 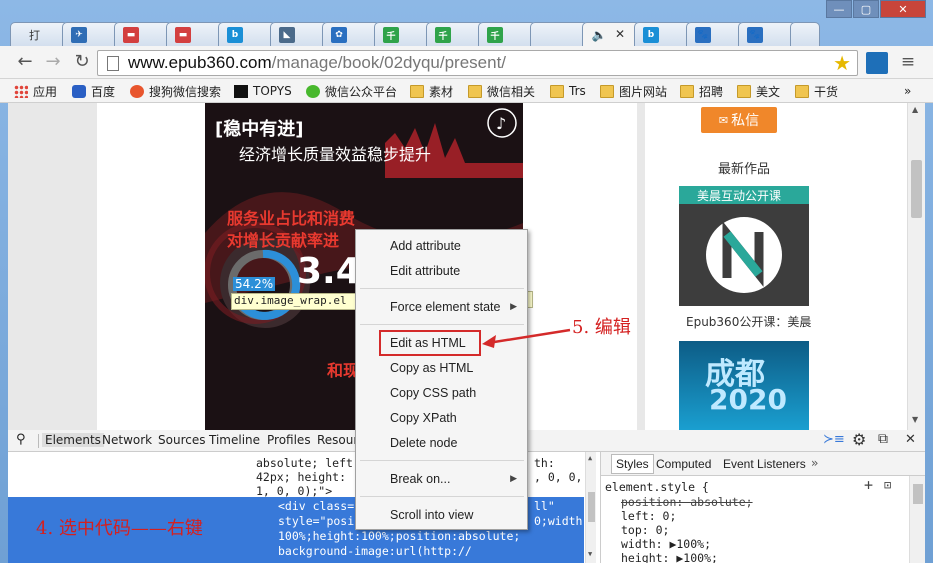 What do you see at coordinates (910, 439) in the screenshot?
I see `devtools-close-icon: ✕` at bounding box center [910, 439].